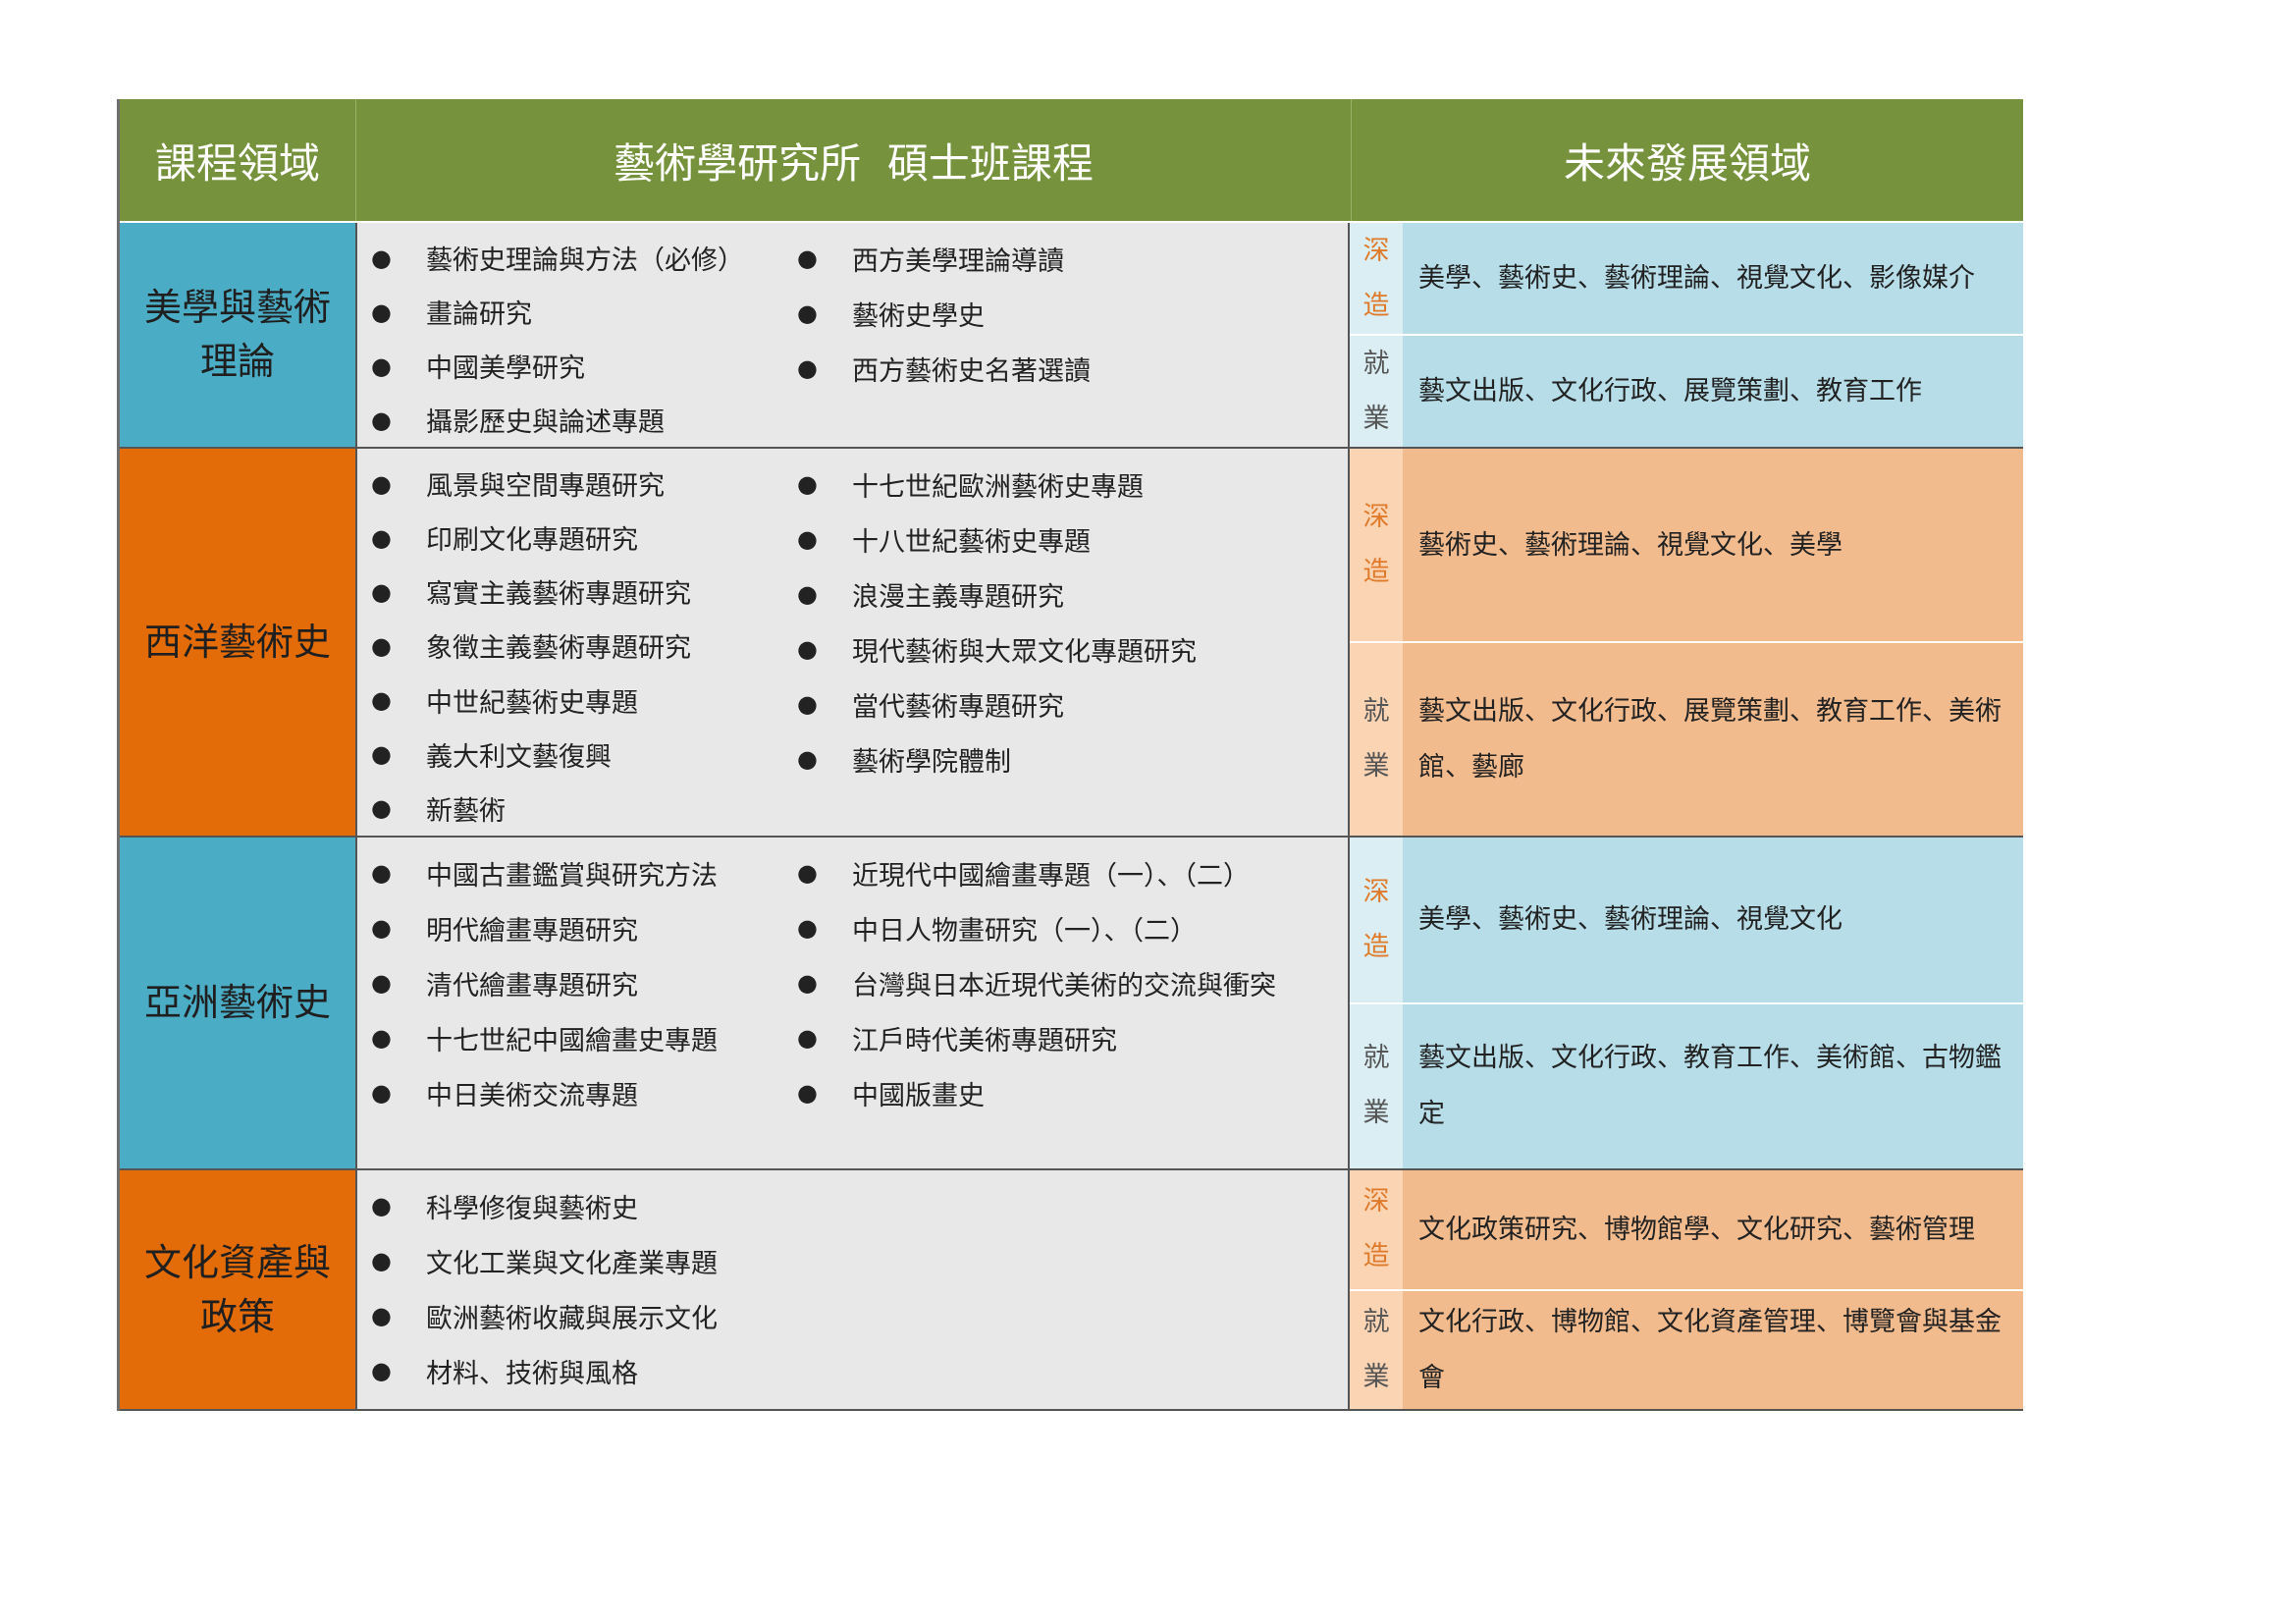 The width and height of the screenshot is (2296, 1623). Describe the element at coordinates (570, 982) in the screenshot. I see `course-item: ● 清代繪畫專題研究` at that location.